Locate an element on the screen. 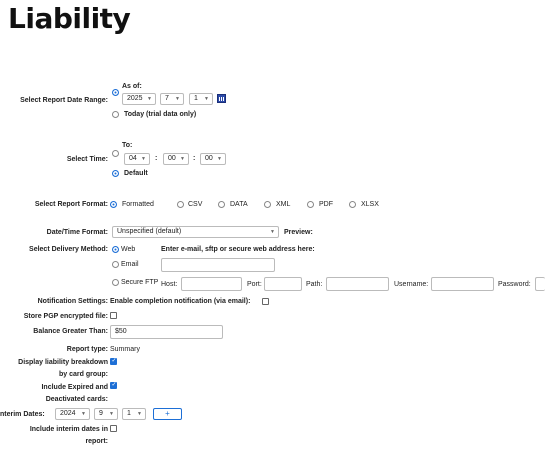  format-radio-csv is located at coordinates (180, 204).